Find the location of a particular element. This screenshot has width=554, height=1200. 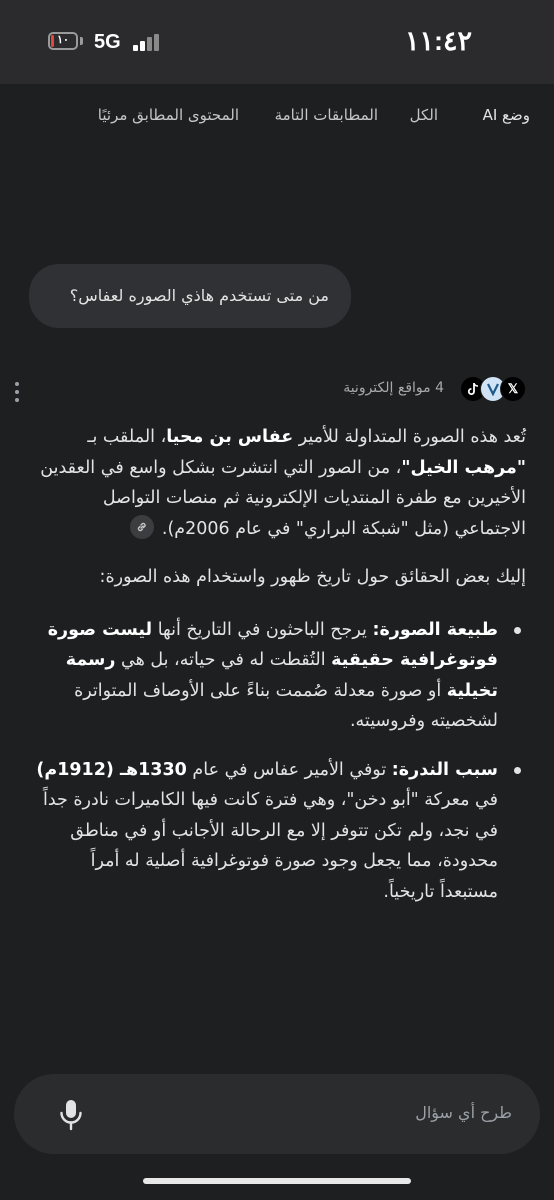

tab-ai-mode: وضع AI is located at coordinates (506, 115).